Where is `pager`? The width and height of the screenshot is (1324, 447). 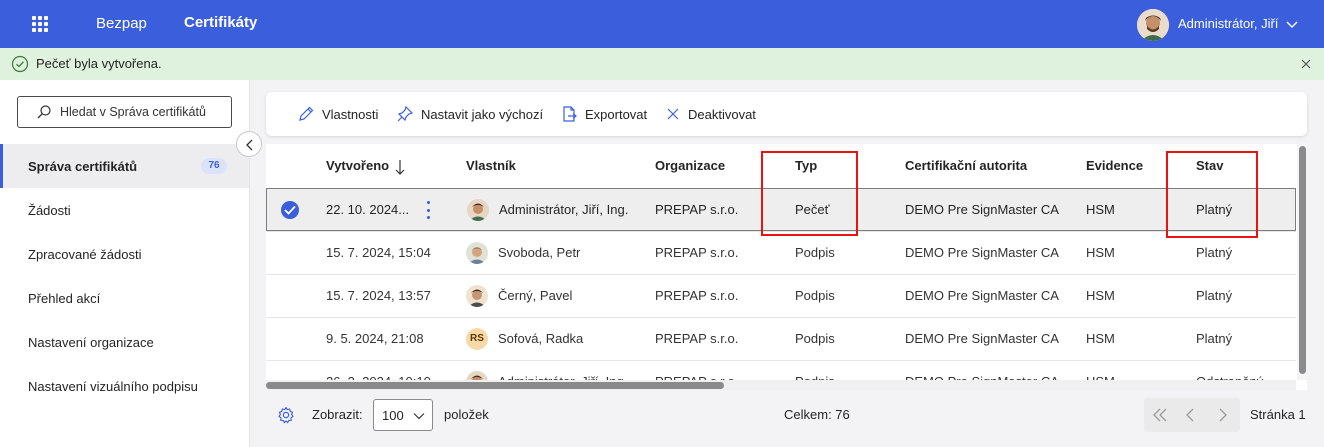 pager is located at coordinates (1192, 415).